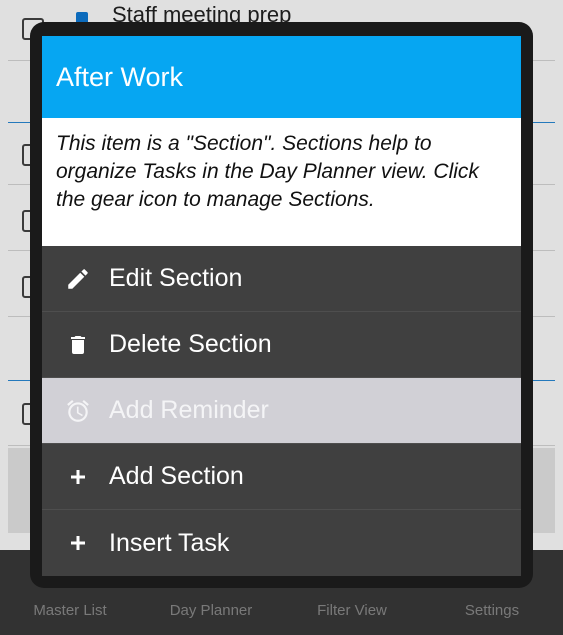  I want to click on add-reminder-button: Add Reminder, so click(281, 411).